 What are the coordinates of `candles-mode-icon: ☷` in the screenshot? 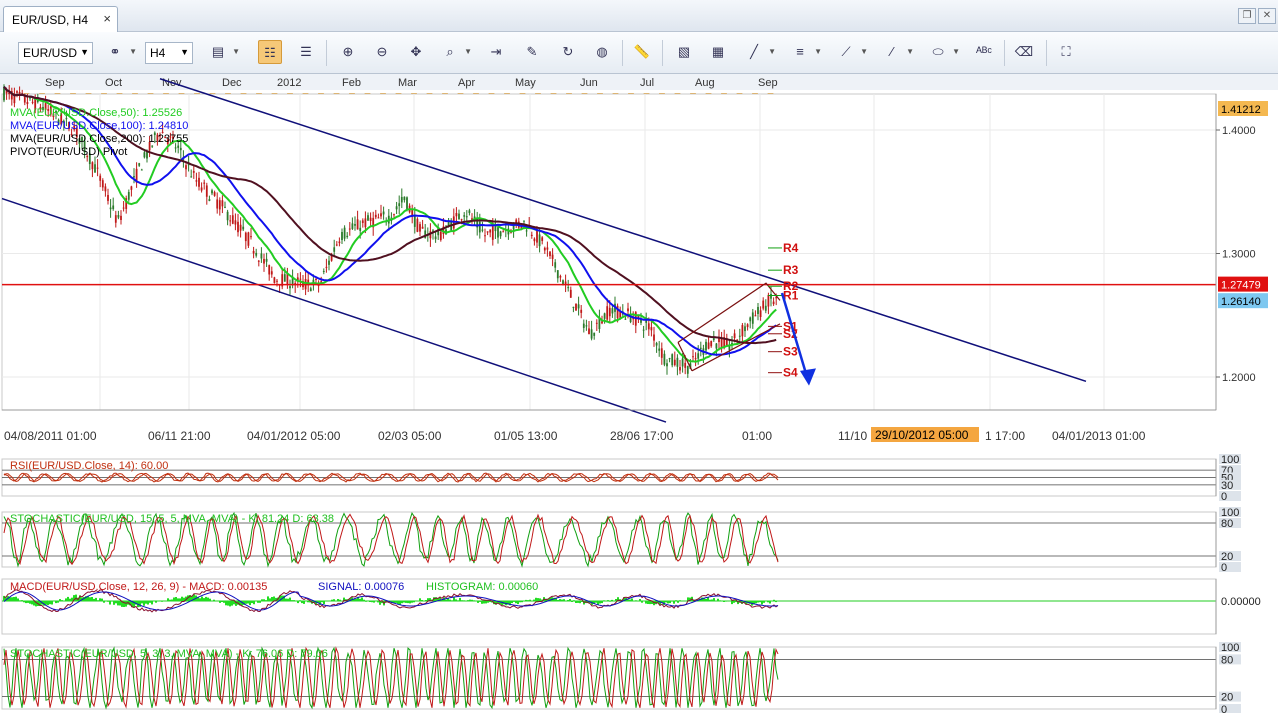 It's located at (270, 52).